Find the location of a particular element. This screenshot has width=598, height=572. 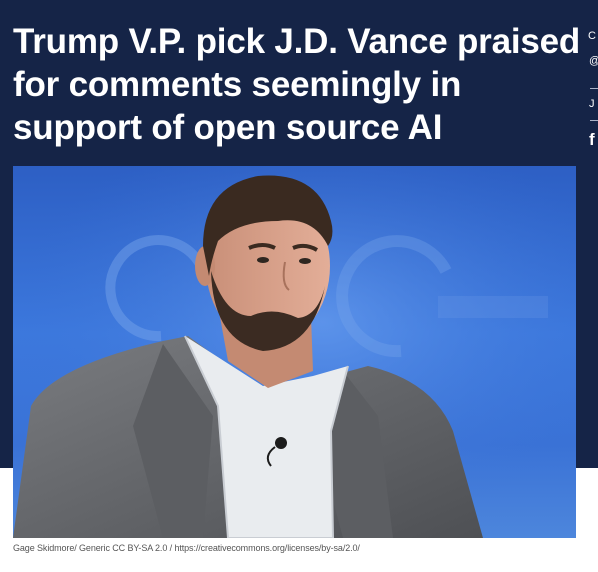

byline-fragment: C is located at coordinates (592, 36).